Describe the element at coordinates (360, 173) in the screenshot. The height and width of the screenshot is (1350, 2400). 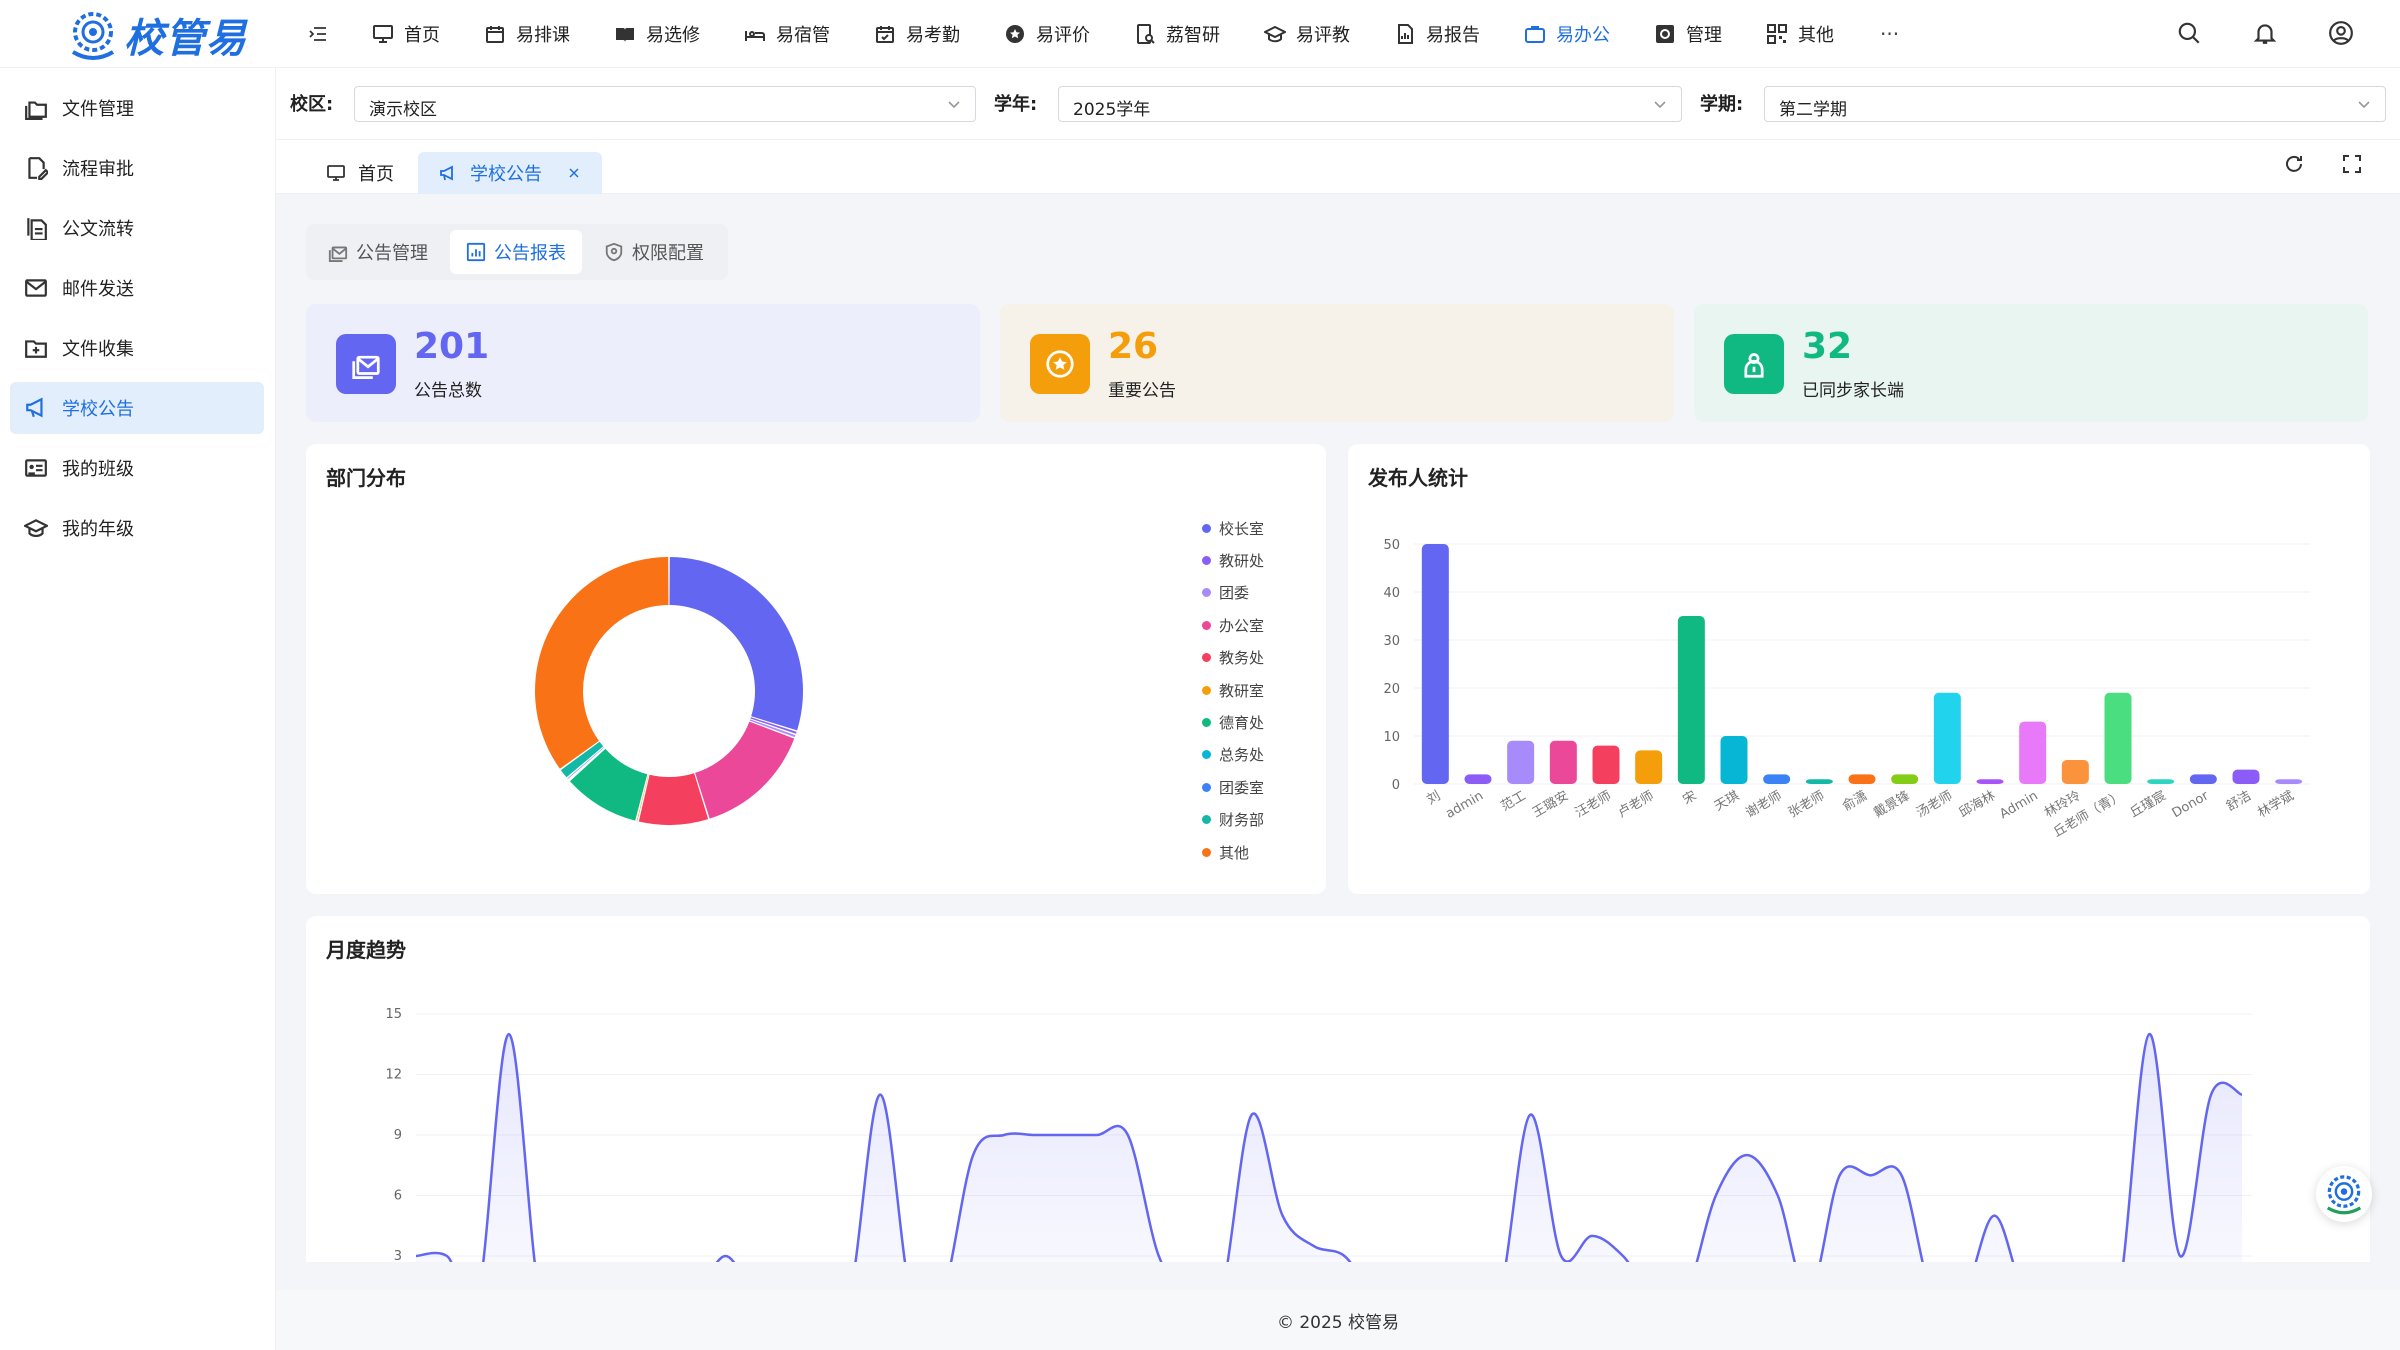
I see `page-tab-home: 首页` at that location.